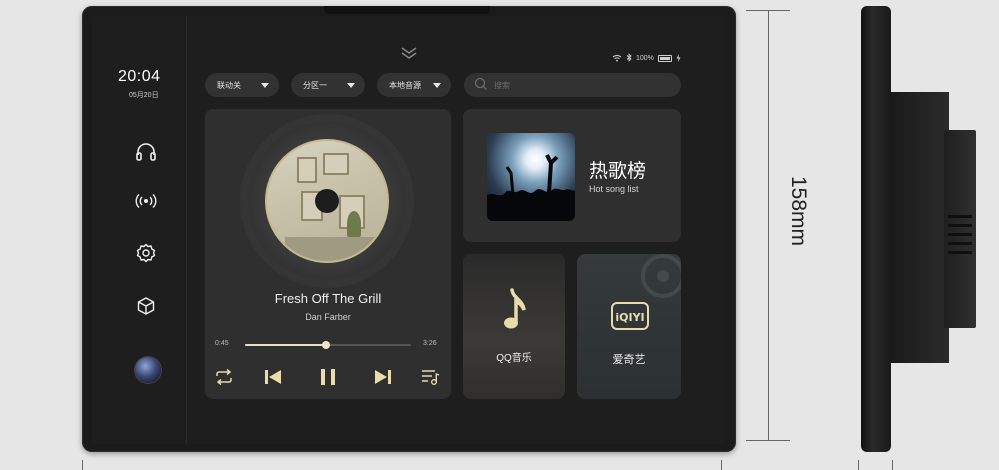  I want to click on width-tick-right, so click(721, 465).